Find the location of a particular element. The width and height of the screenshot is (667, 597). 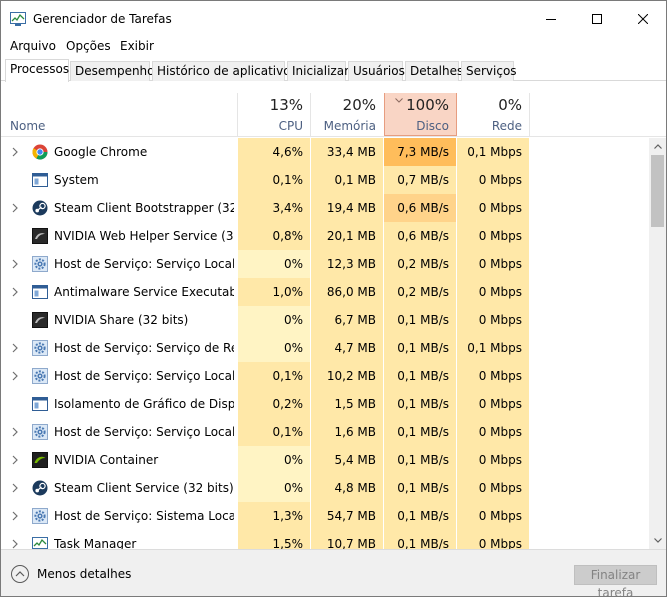

process-cpu: 1,0% is located at coordinates (274, 292).